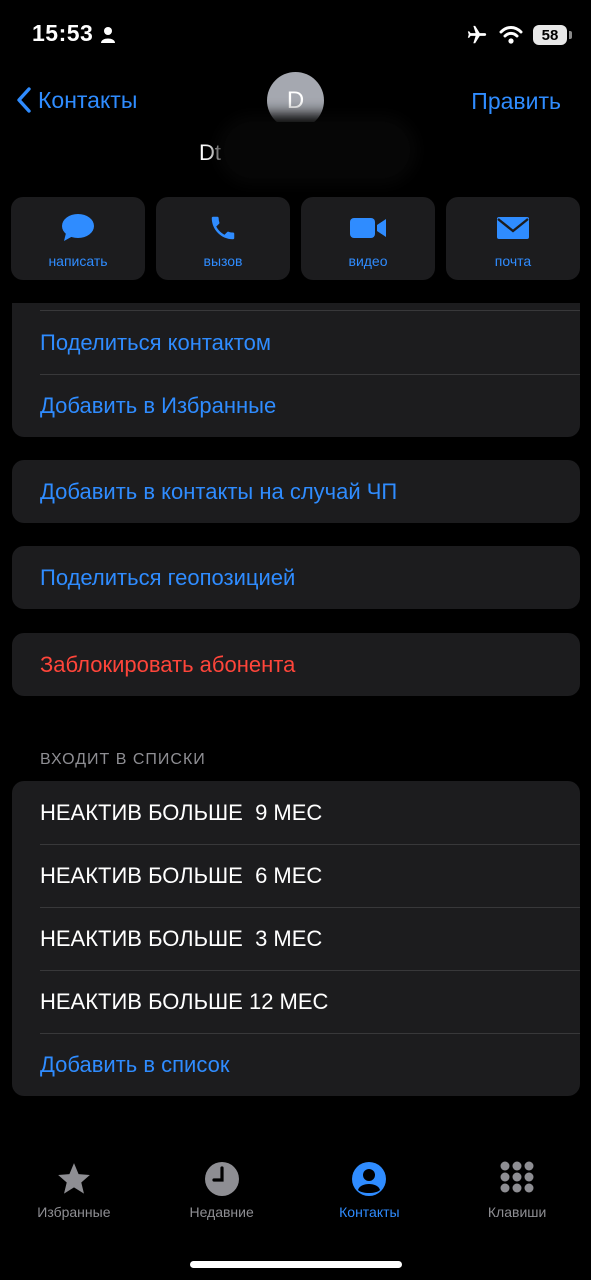 The height and width of the screenshot is (1280, 591). I want to click on airplane-icon, so click(477, 34).